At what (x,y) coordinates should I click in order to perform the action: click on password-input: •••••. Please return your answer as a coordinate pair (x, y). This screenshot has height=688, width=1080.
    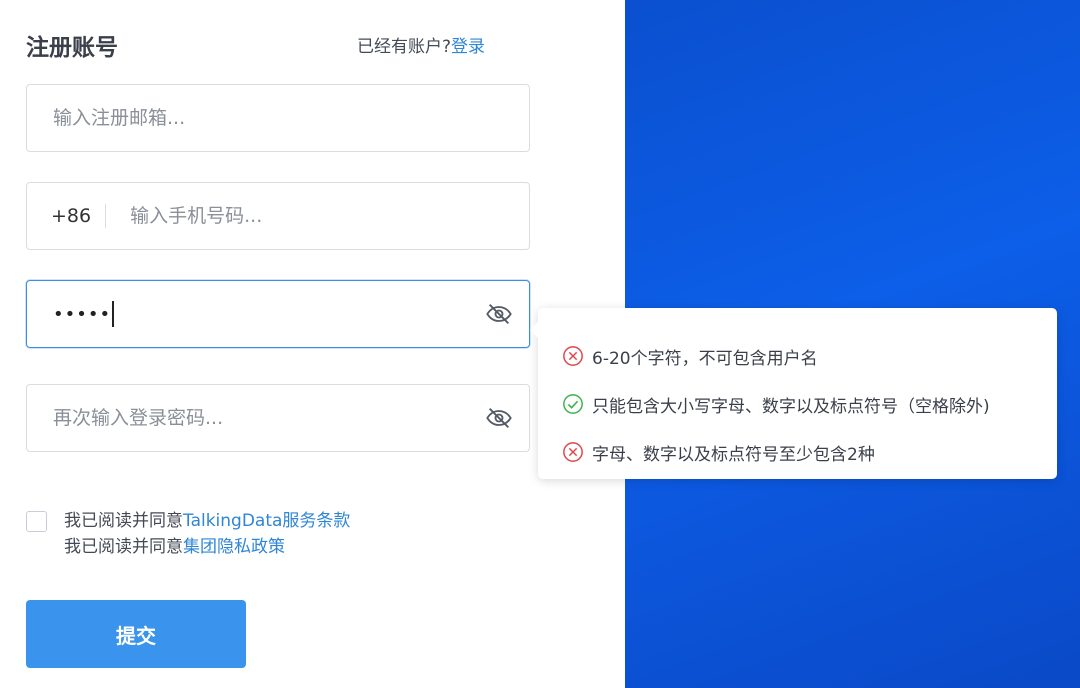
    Looking at the image, I should click on (256, 314).